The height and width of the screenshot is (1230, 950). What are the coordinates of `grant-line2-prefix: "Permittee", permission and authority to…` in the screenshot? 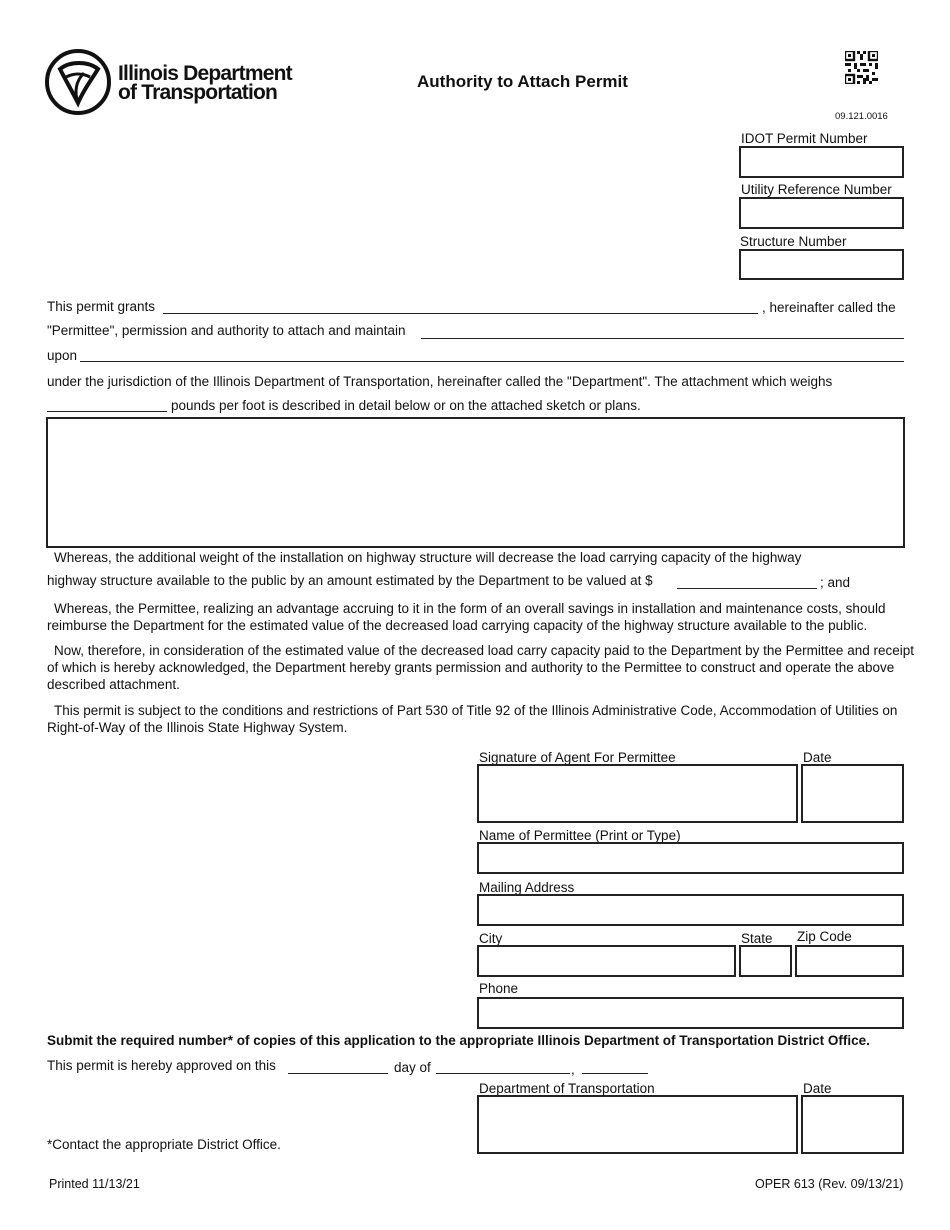 It's located at (226, 330).